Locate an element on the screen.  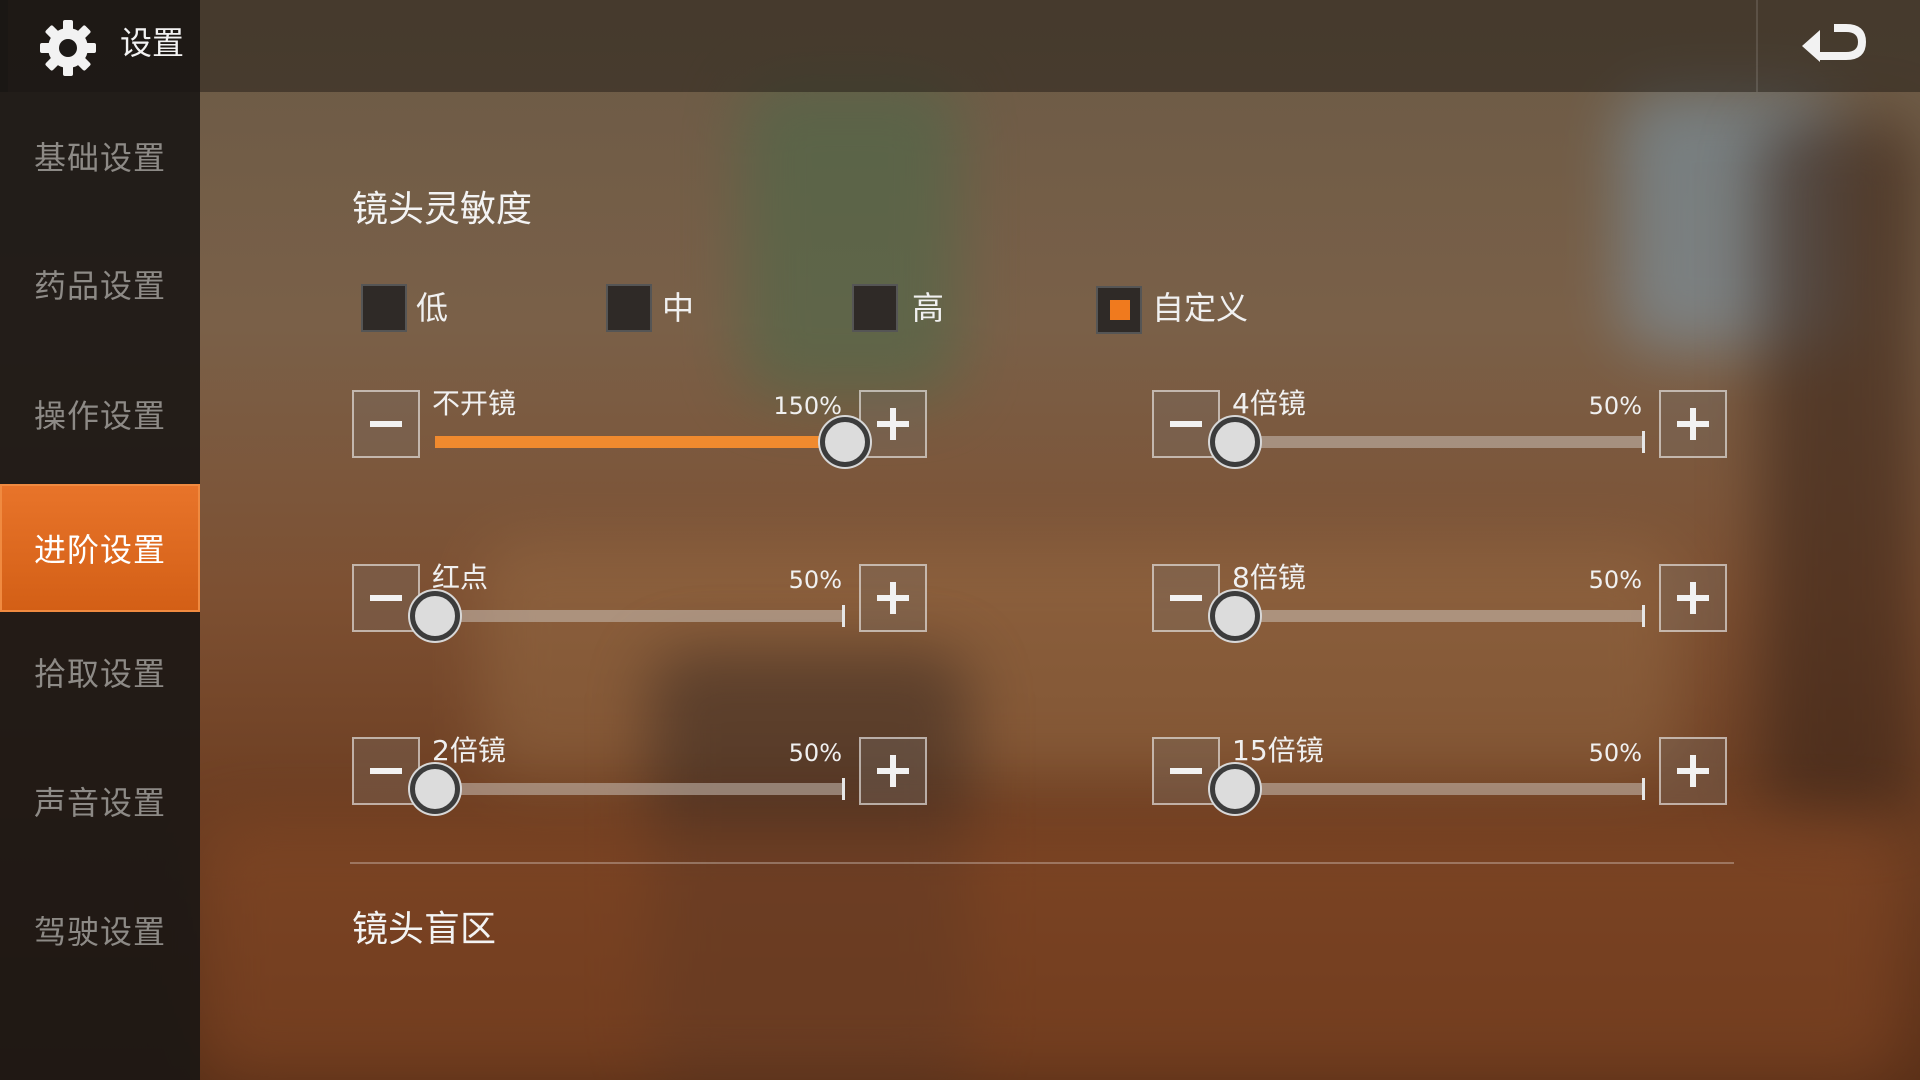
top-bar: 设置 is located at coordinates (960, 46).